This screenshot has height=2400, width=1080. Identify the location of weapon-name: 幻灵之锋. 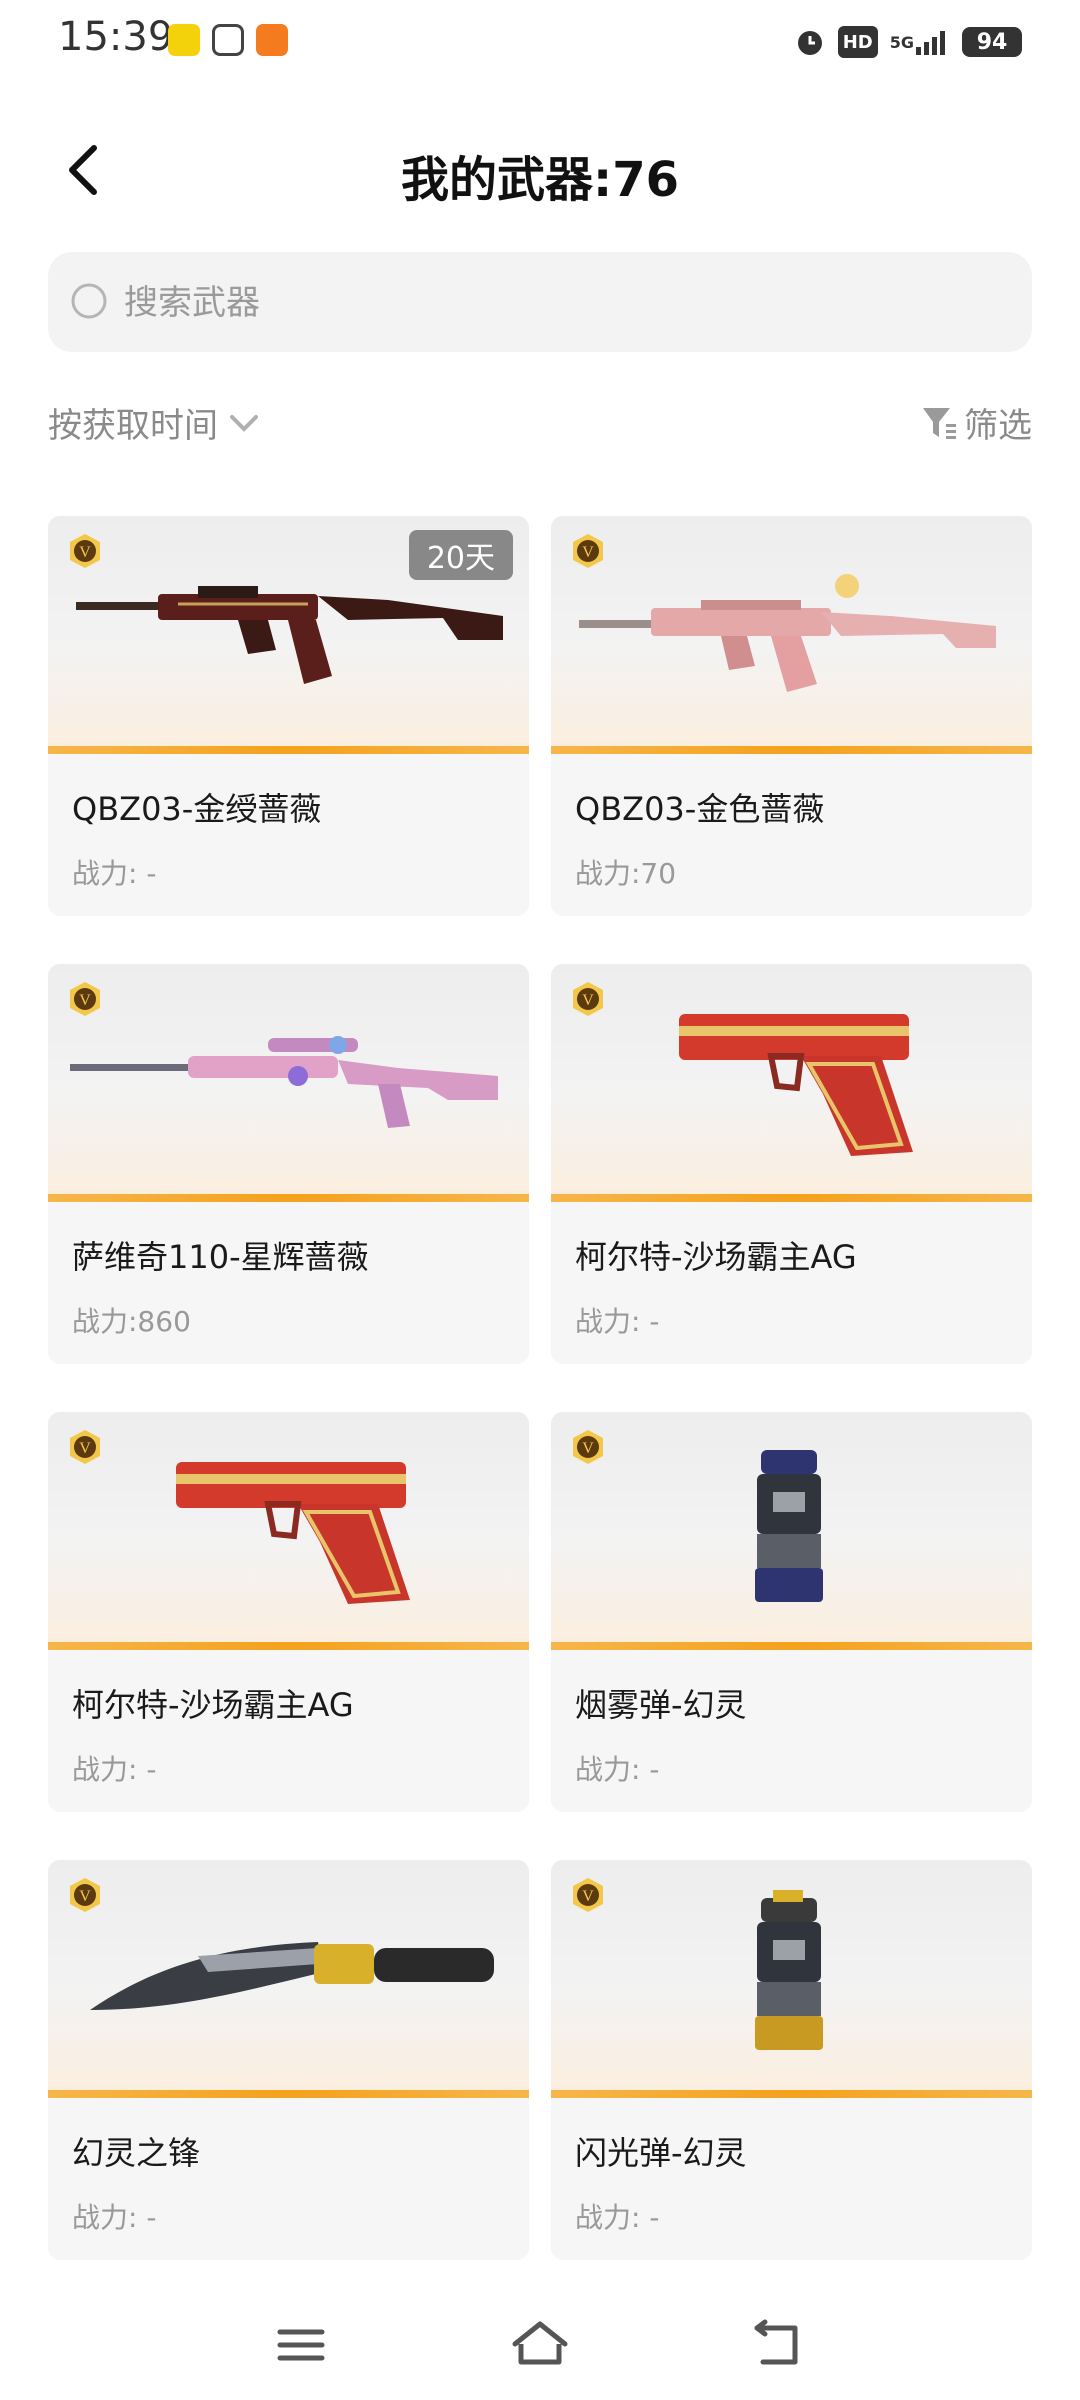
(136, 2153).